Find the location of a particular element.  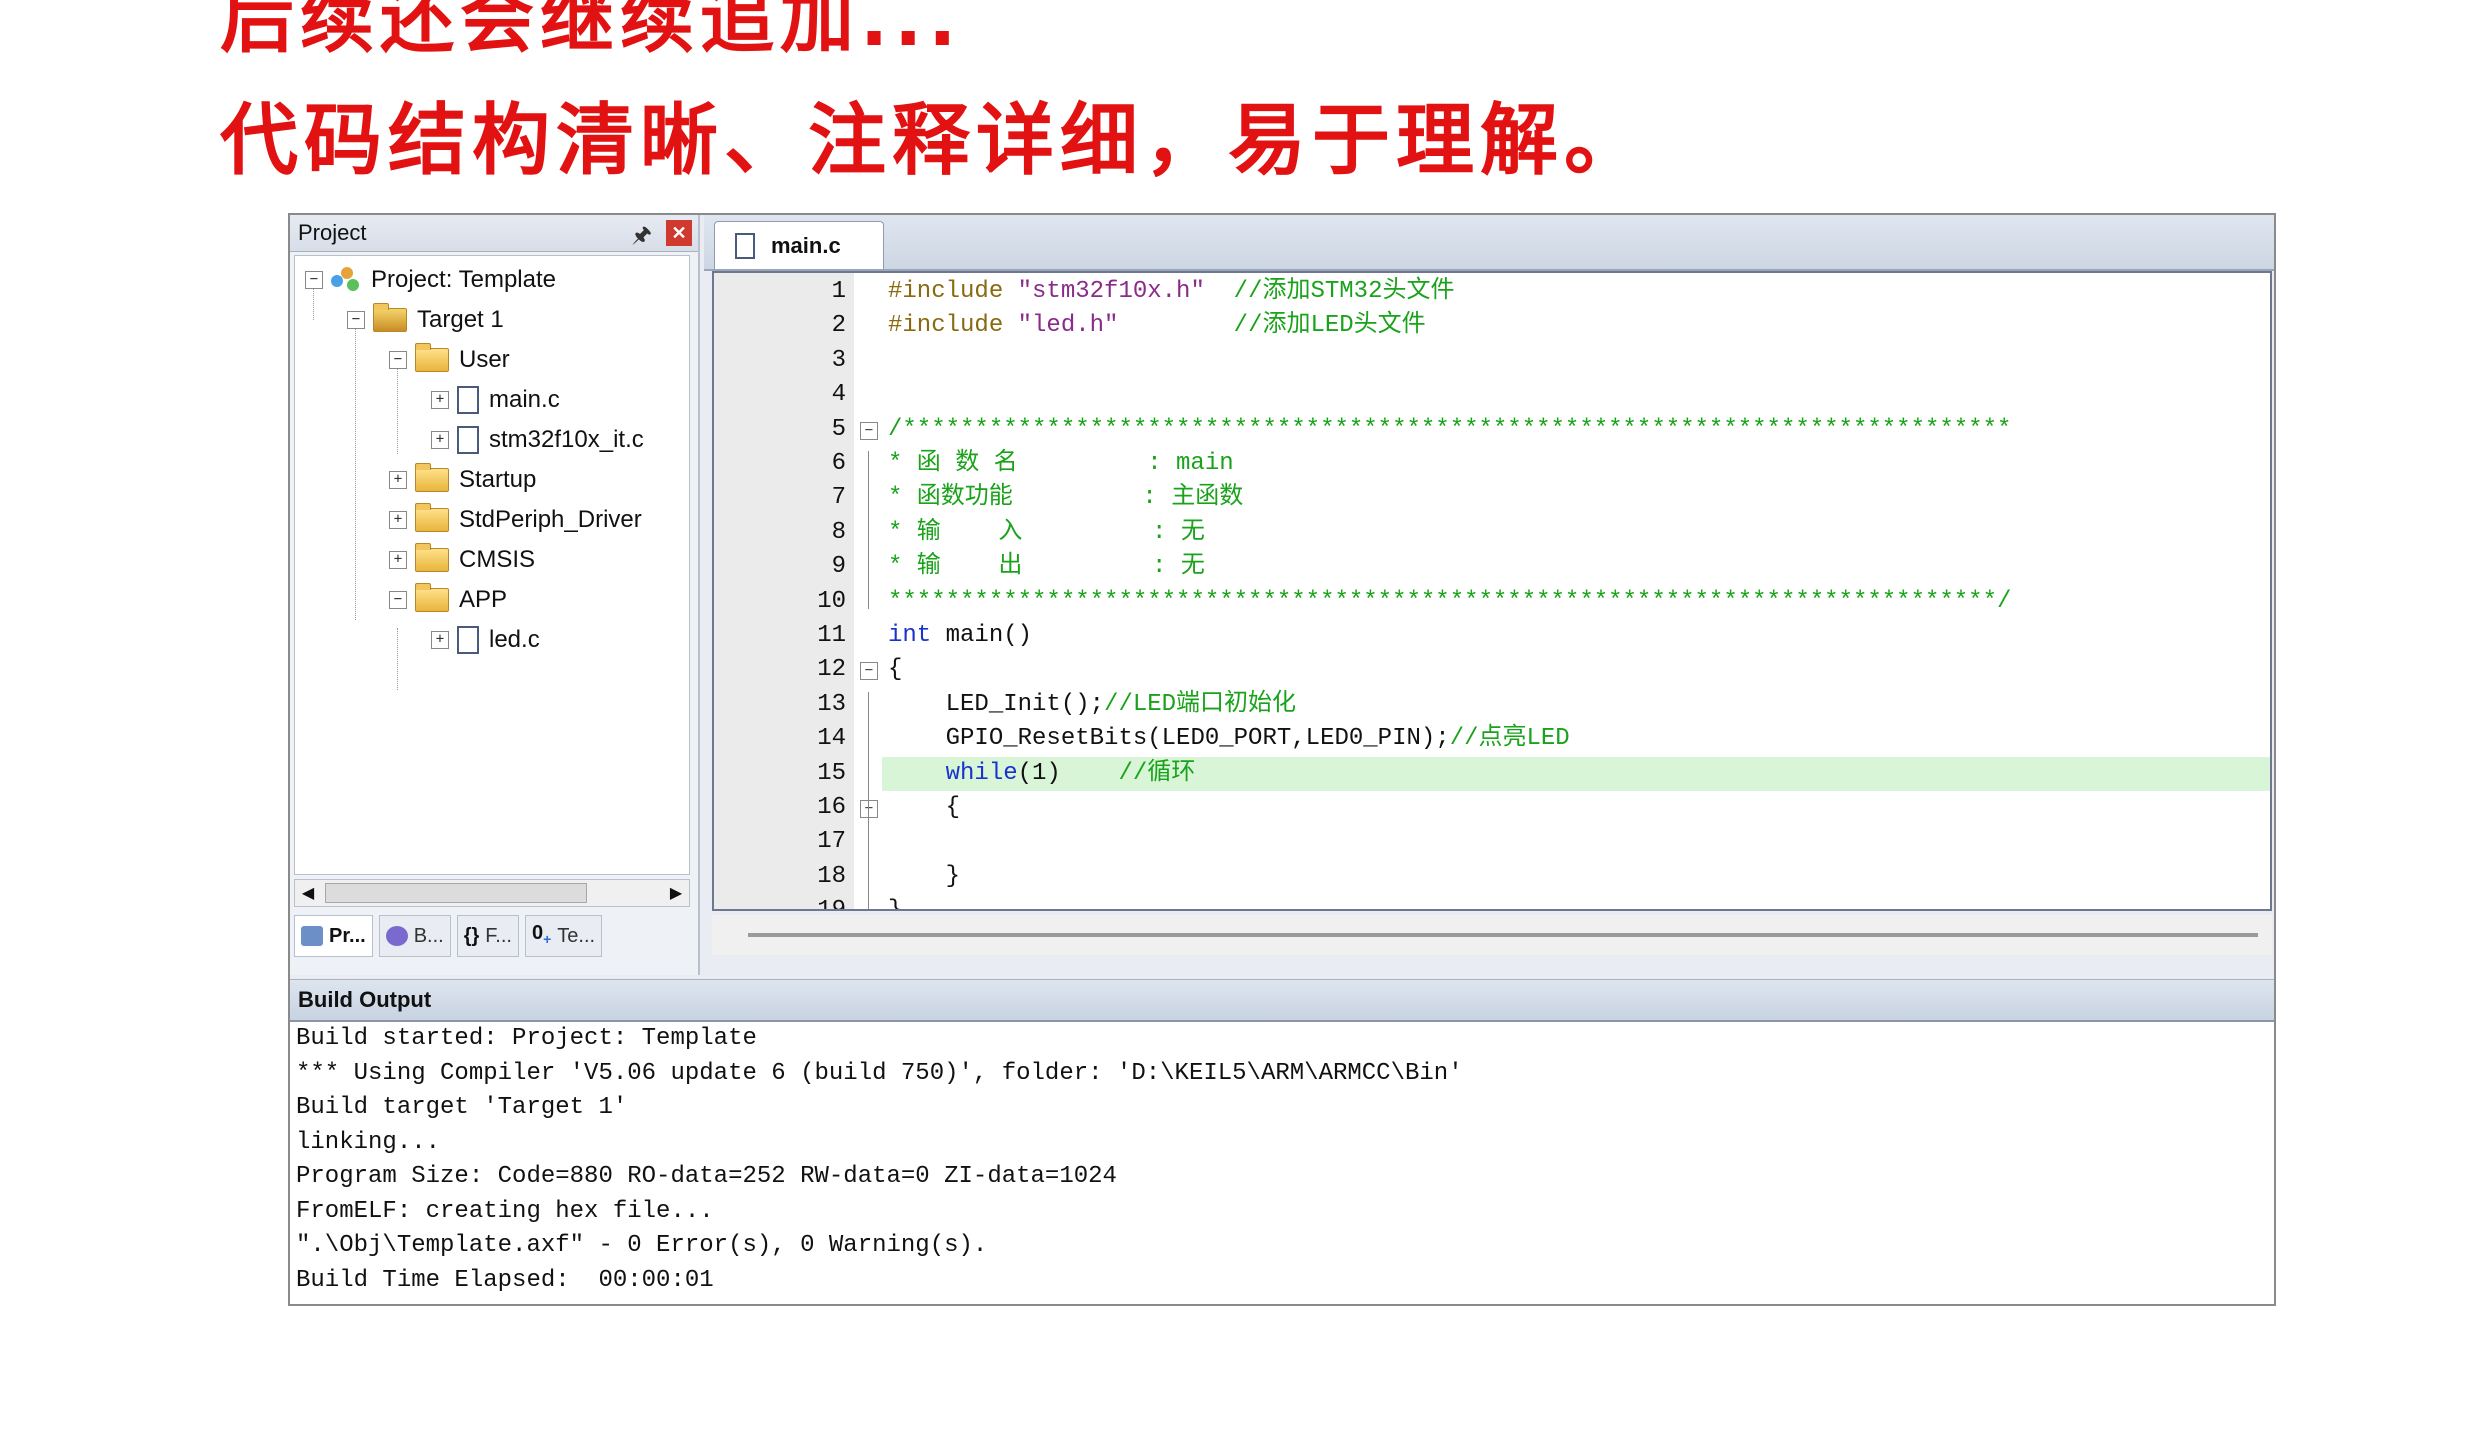

code-line: 2 #include "led.h" //添加LED头文件 is located at coordinates (1492, 326).